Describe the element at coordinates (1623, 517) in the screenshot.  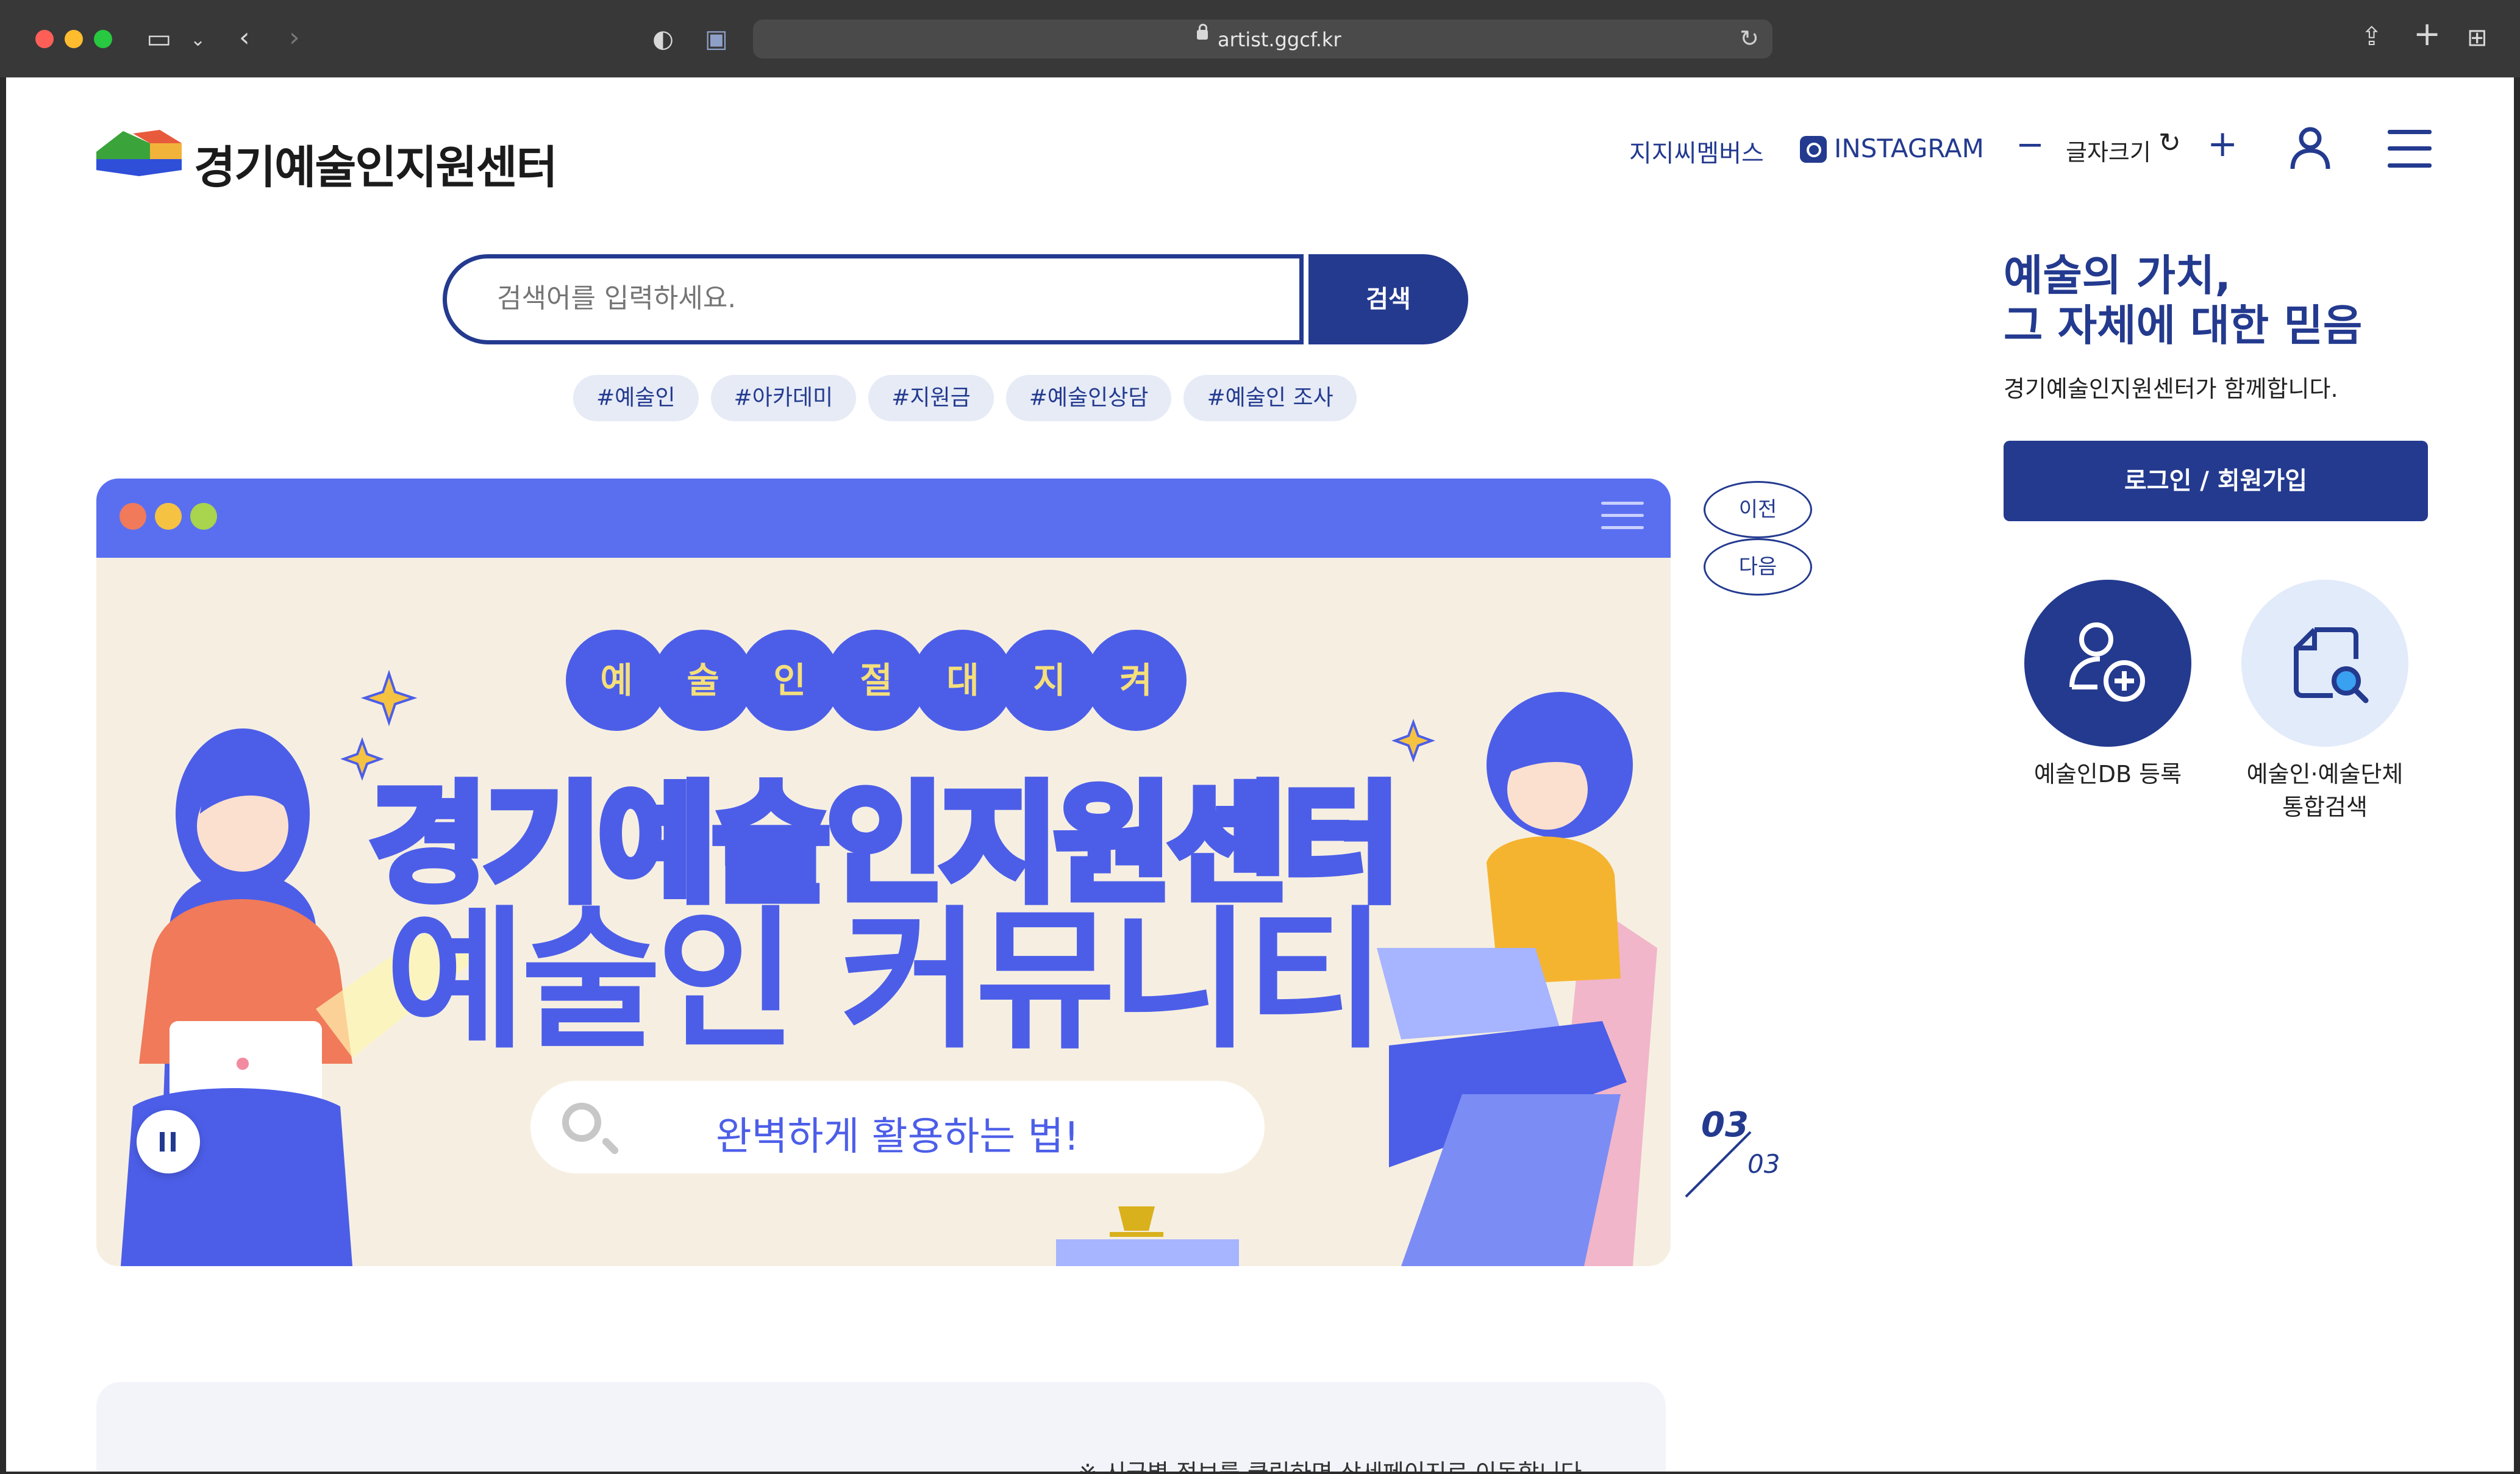
I see `banner-menu-icon` at that location.